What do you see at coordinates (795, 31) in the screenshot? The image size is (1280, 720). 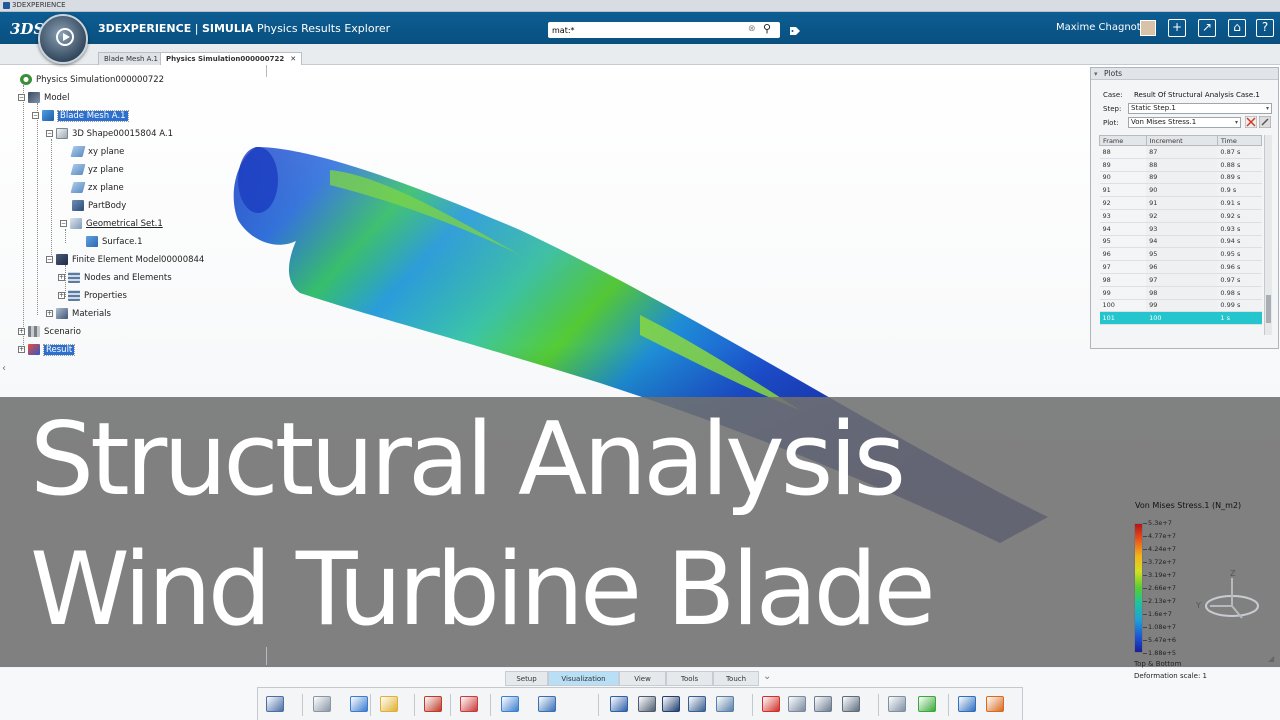 I see `tag-icon` at bounding box center [795, 31].